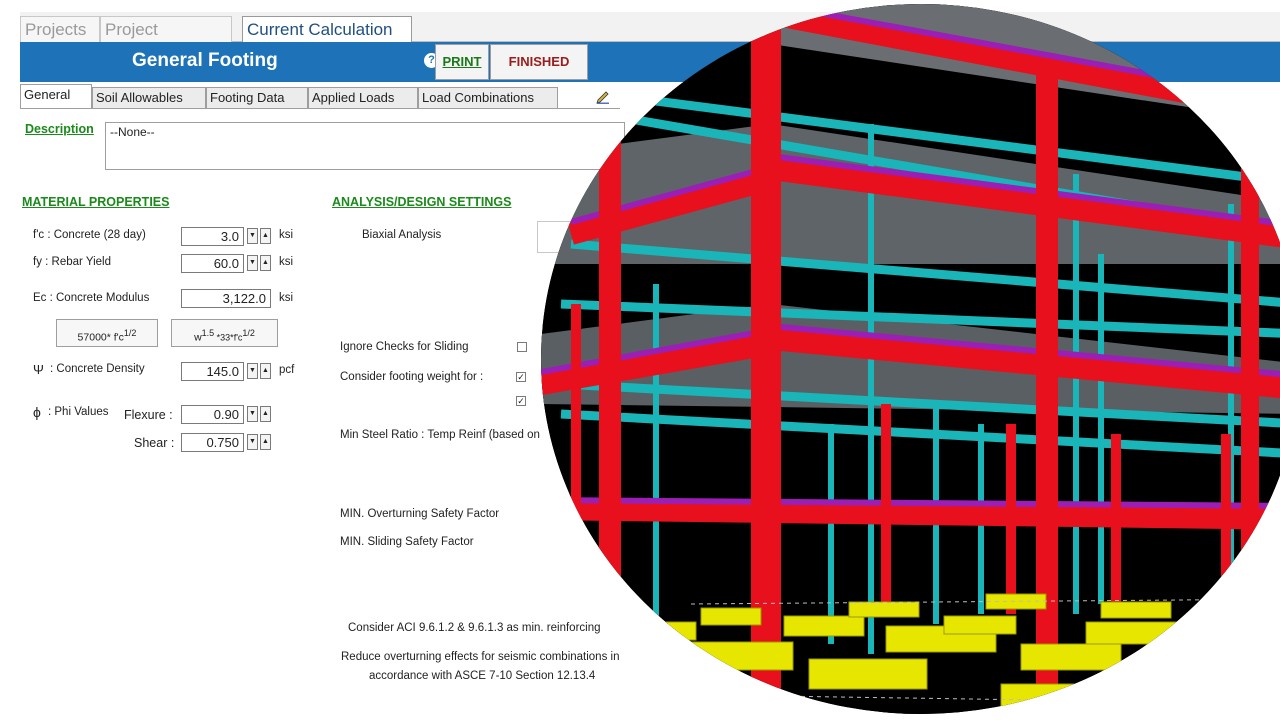 This screenshot has height=720, width=1280. Describe the element at coordinates (287, 370) in the screenshot. I see `density-unit: pcf` at that location.